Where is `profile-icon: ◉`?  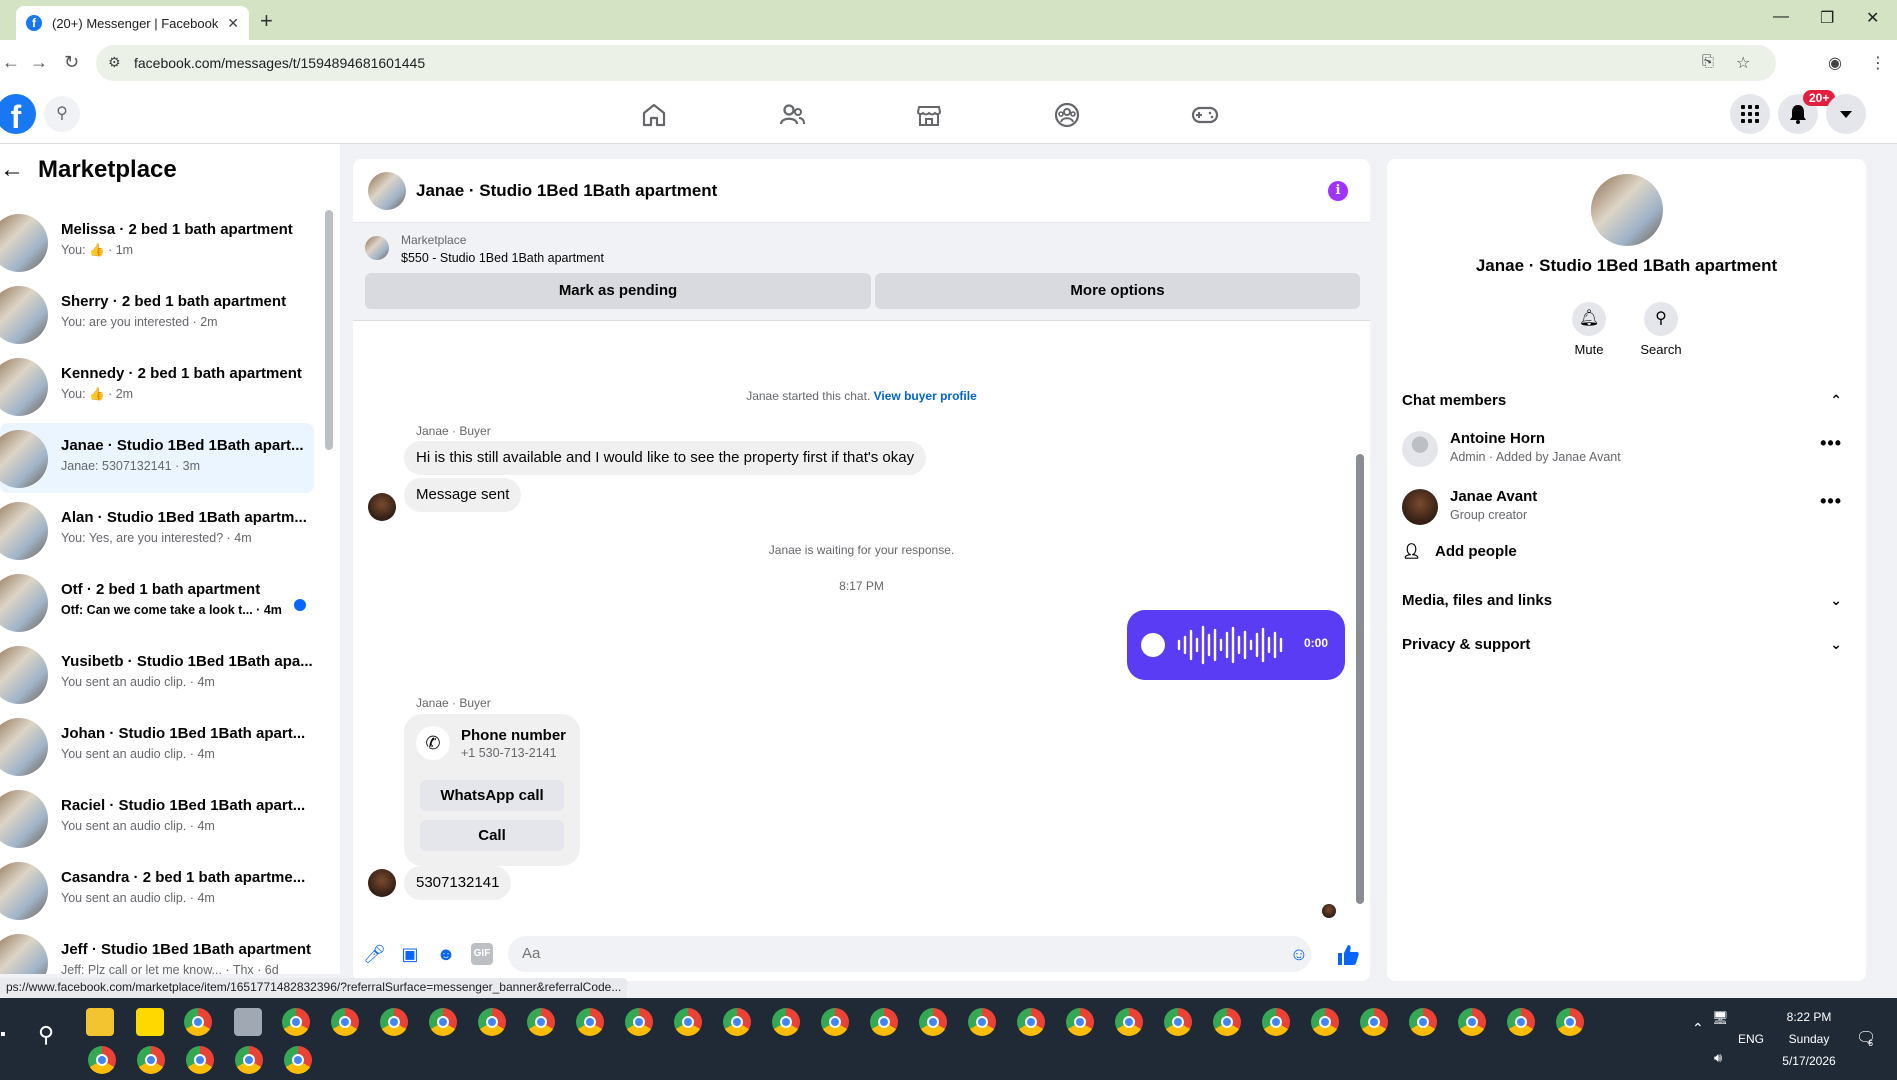 profile-icon: ◉ is located at coordinates (1835, 63).